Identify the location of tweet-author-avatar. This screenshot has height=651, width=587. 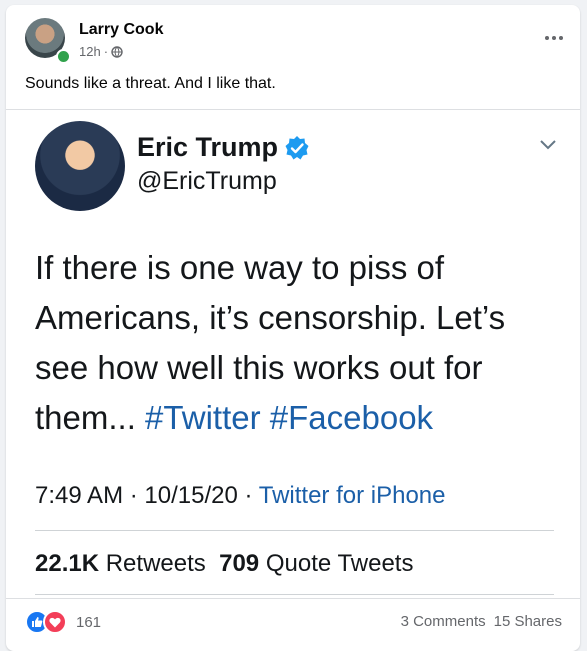
(80, 166).